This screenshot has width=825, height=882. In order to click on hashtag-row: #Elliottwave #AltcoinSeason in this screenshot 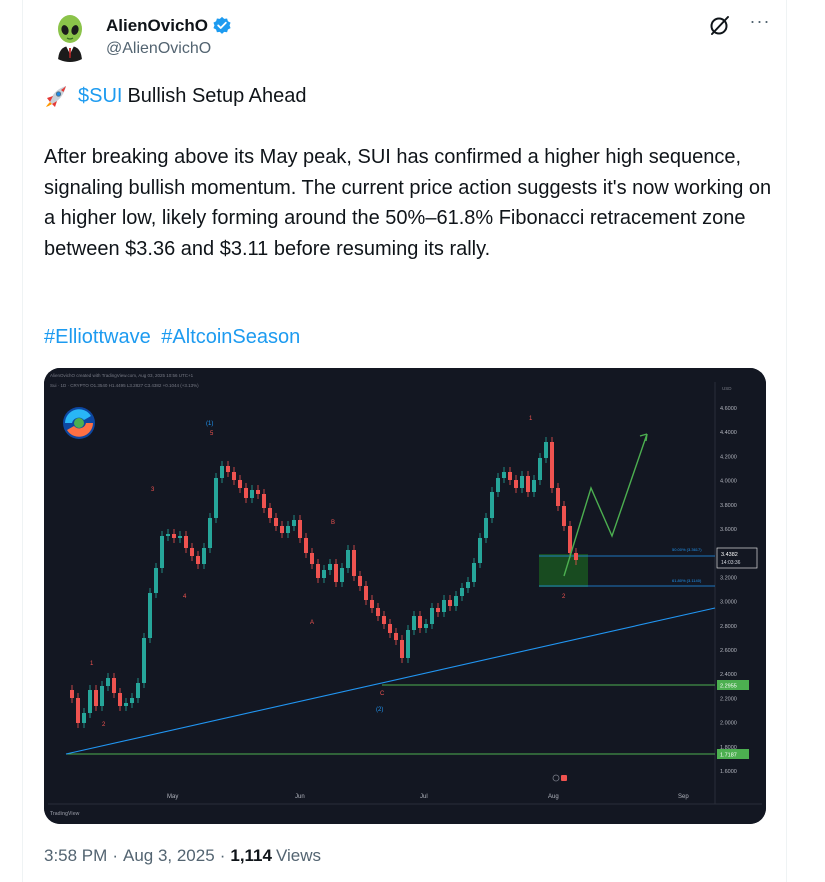, I will do `click(174, 337)`.